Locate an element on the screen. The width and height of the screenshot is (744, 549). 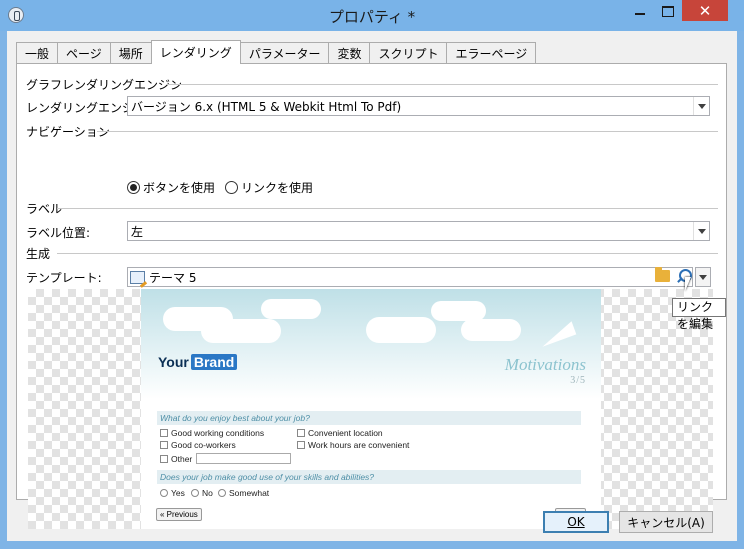
close-button: ✕ is located at coordinates (705, 10).